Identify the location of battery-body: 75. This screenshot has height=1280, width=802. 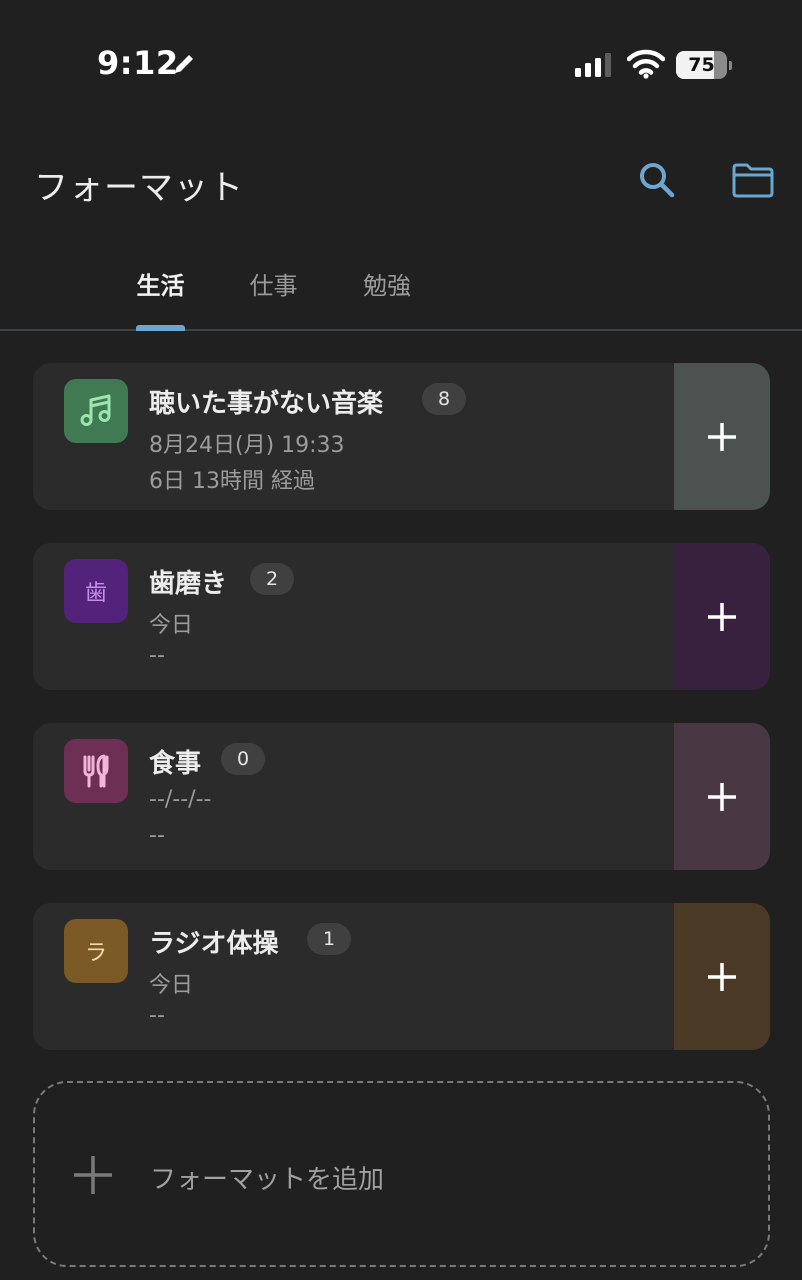
(701, 65).